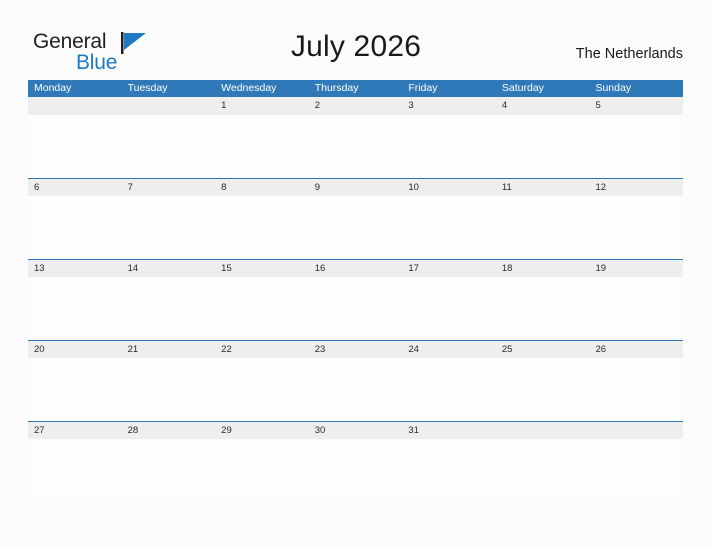  I want to click on day-cell: 15, so click(262, 268).